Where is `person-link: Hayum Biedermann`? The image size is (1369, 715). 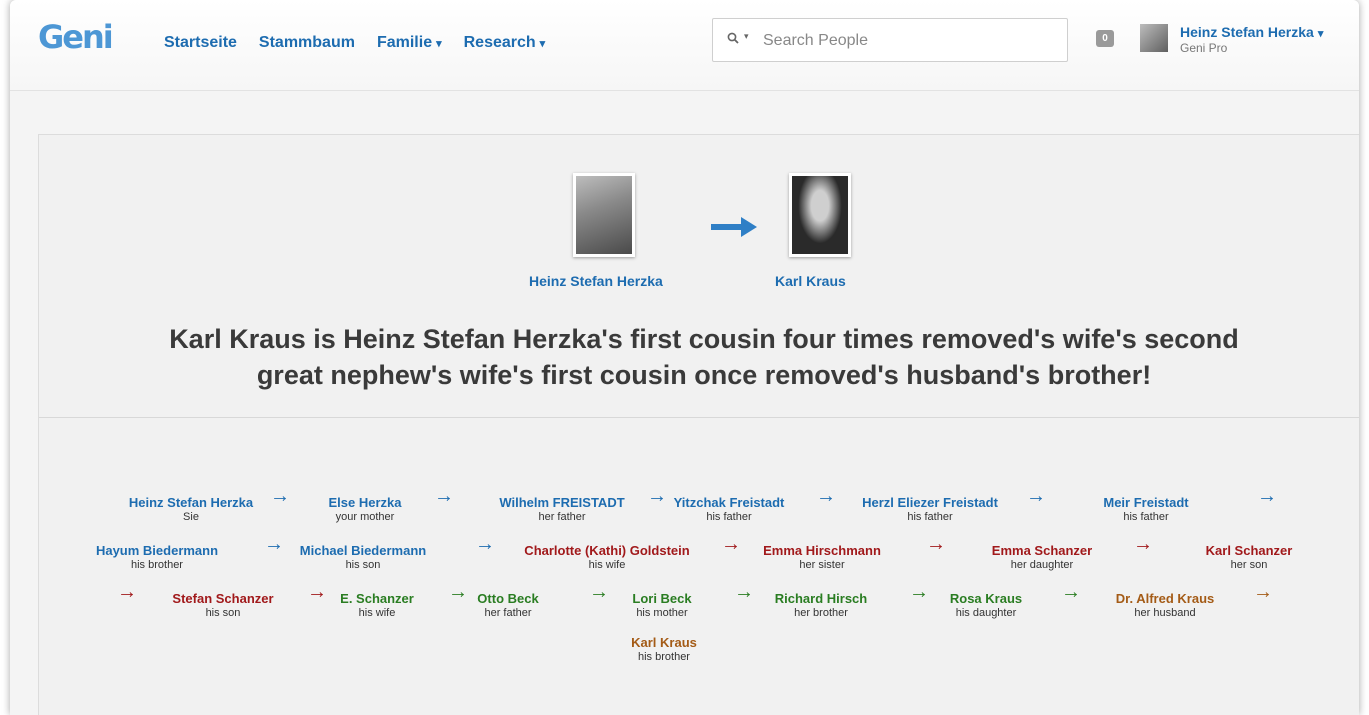 person-link: Hayum Biedermann is located at coordinates (157, 550).